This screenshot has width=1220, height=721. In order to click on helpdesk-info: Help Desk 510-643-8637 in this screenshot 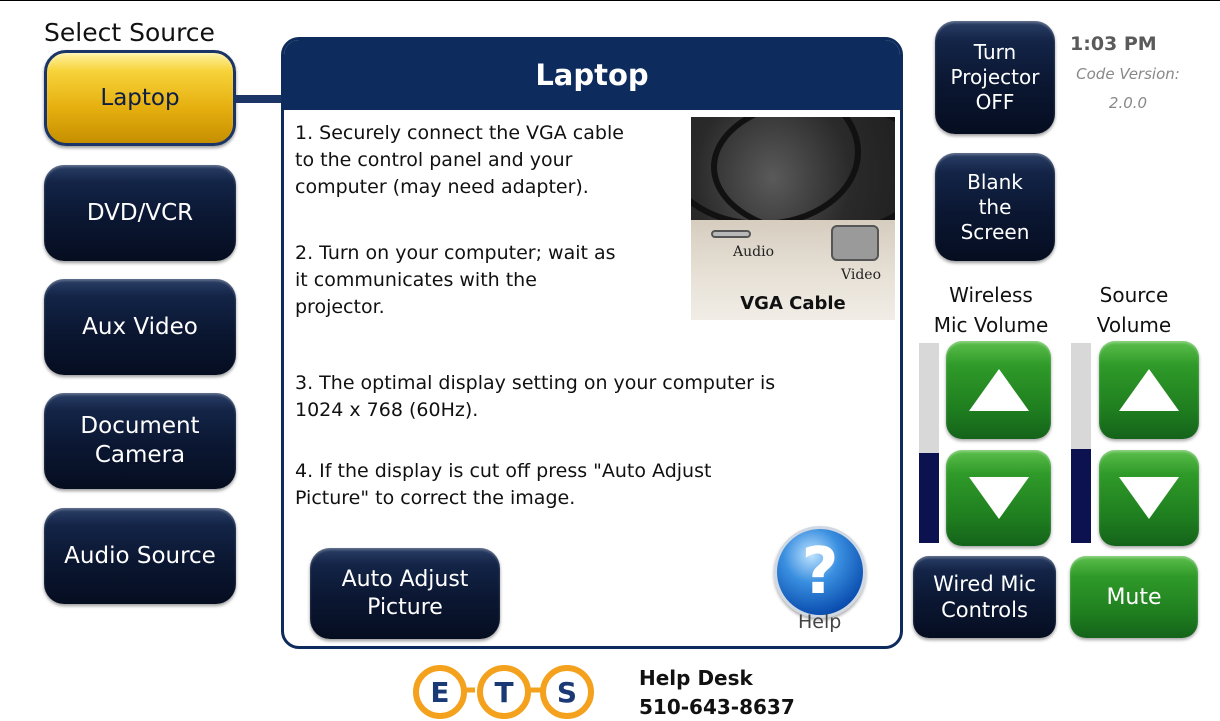, I will do `click(717, 692)`.